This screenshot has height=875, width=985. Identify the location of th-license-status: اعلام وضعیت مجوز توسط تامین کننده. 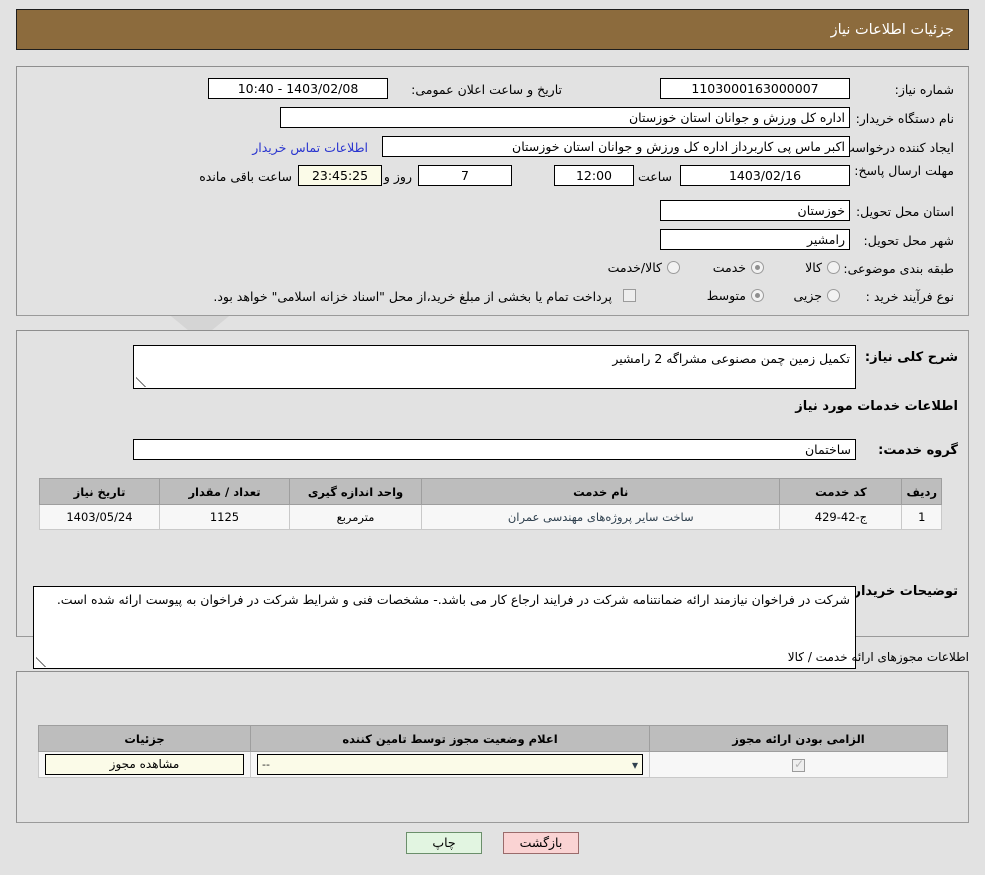
(450, 738).